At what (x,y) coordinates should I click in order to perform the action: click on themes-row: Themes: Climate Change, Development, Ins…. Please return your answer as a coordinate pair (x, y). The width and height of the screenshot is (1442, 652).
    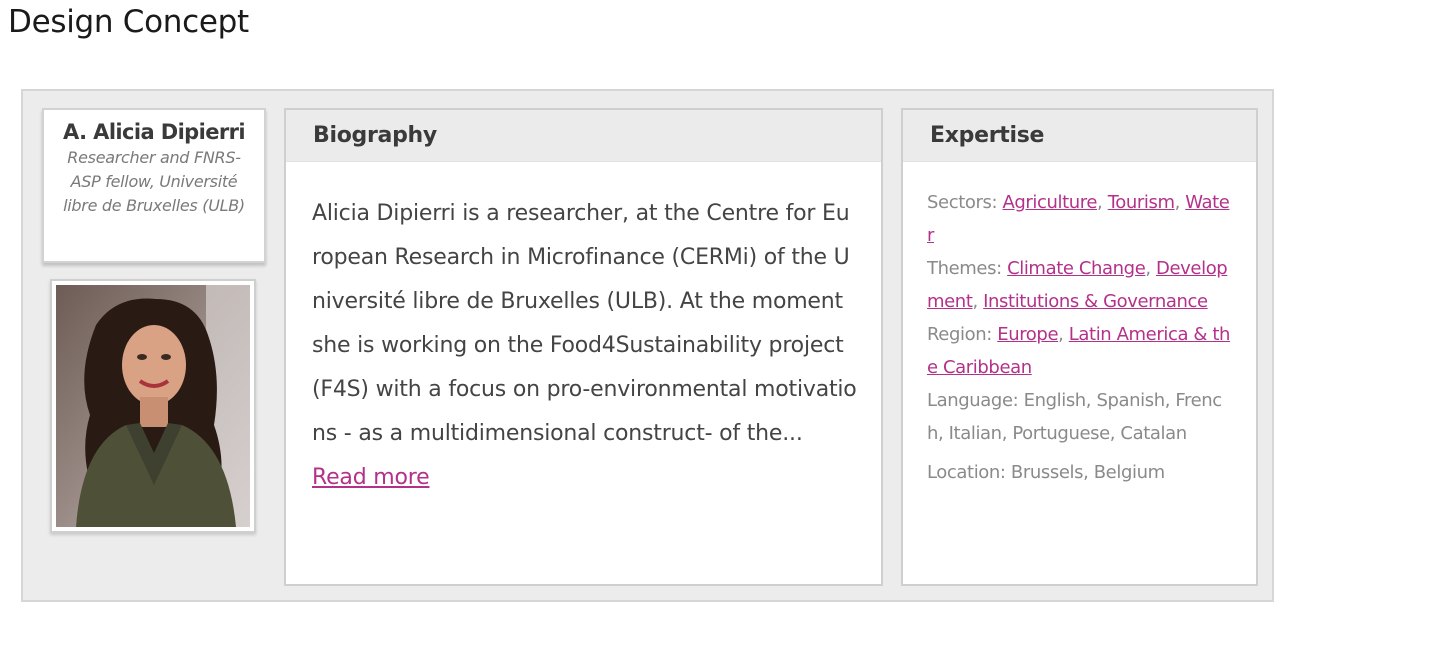
    Looking at the image, I should click on (1077, 285).